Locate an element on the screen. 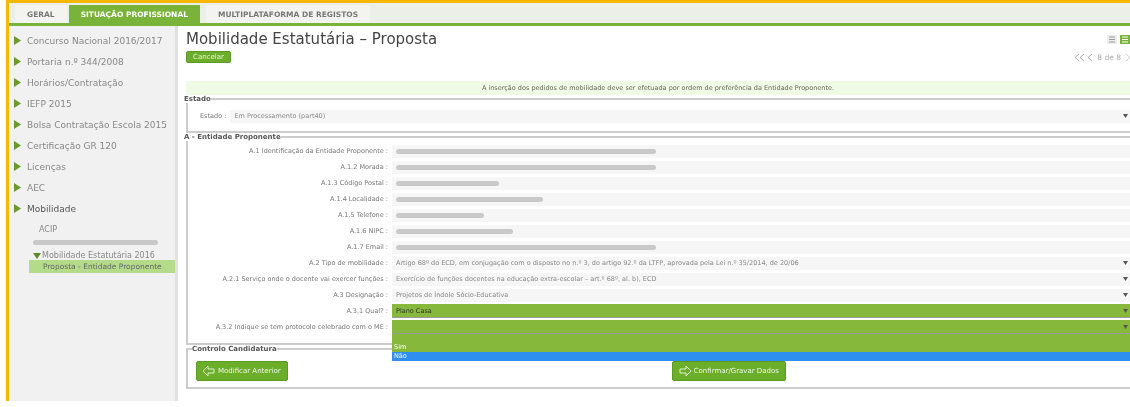 Image resolution: width=1130 pixels, height=407 pixels. sidebar-item: AEC is located at coordinates (92, 187).